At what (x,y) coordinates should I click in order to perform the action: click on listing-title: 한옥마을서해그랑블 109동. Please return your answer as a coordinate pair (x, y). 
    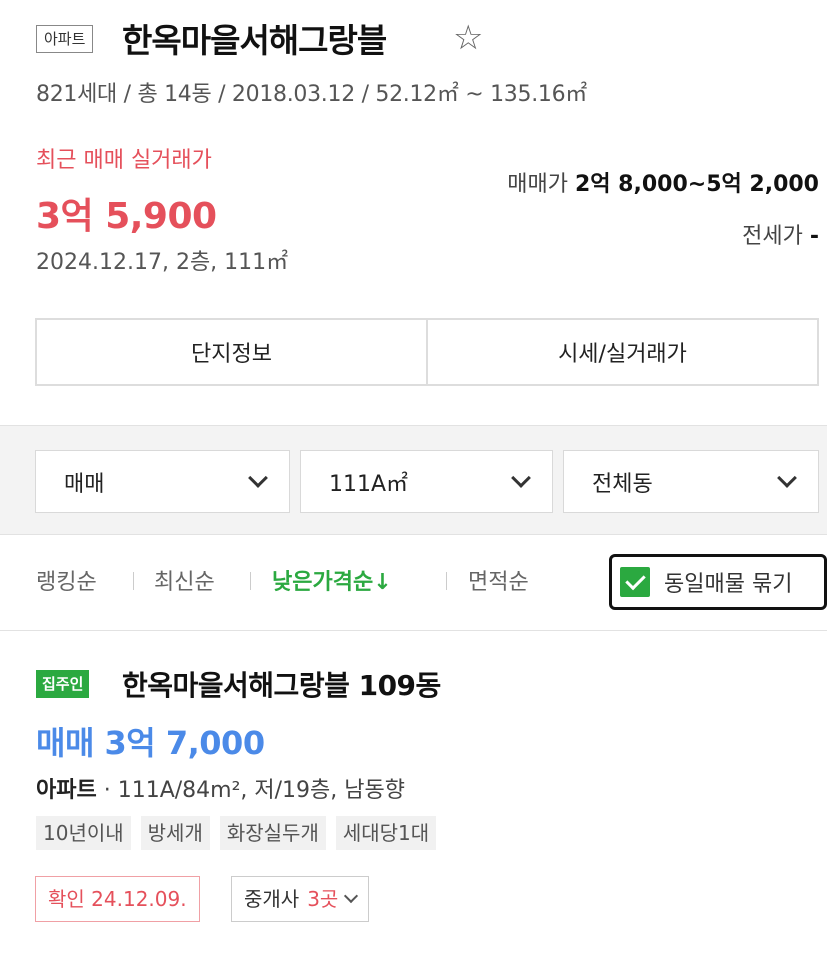
    Looking at the image, I should click on (281, 685).